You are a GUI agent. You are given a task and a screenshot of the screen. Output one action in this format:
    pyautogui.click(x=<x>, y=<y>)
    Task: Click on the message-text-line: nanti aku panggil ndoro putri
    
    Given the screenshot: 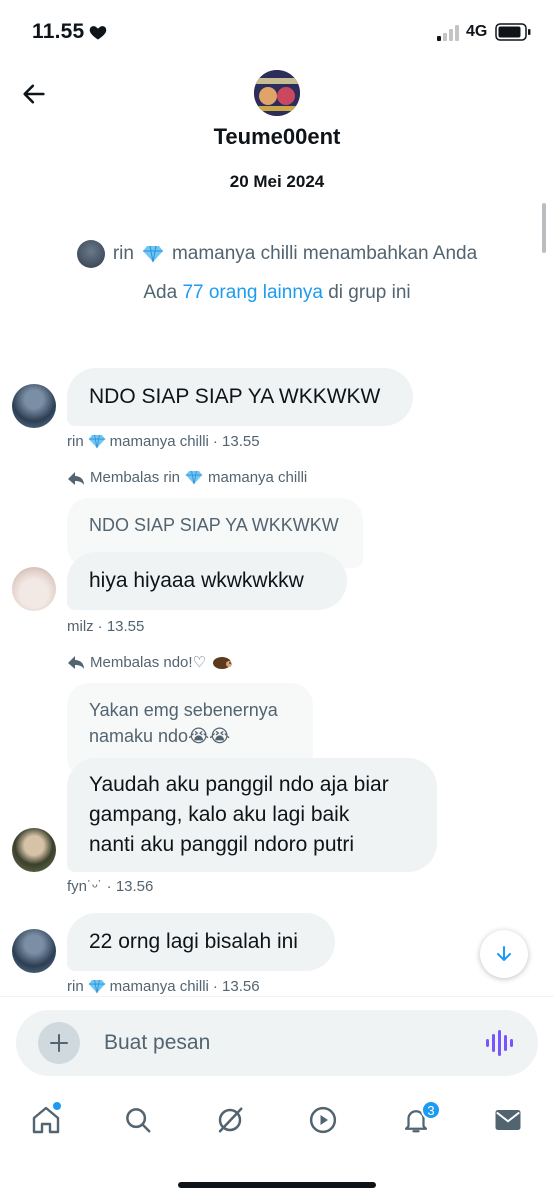 What is the action you would take?
    pyautogui.click(x=222, y=844)
    